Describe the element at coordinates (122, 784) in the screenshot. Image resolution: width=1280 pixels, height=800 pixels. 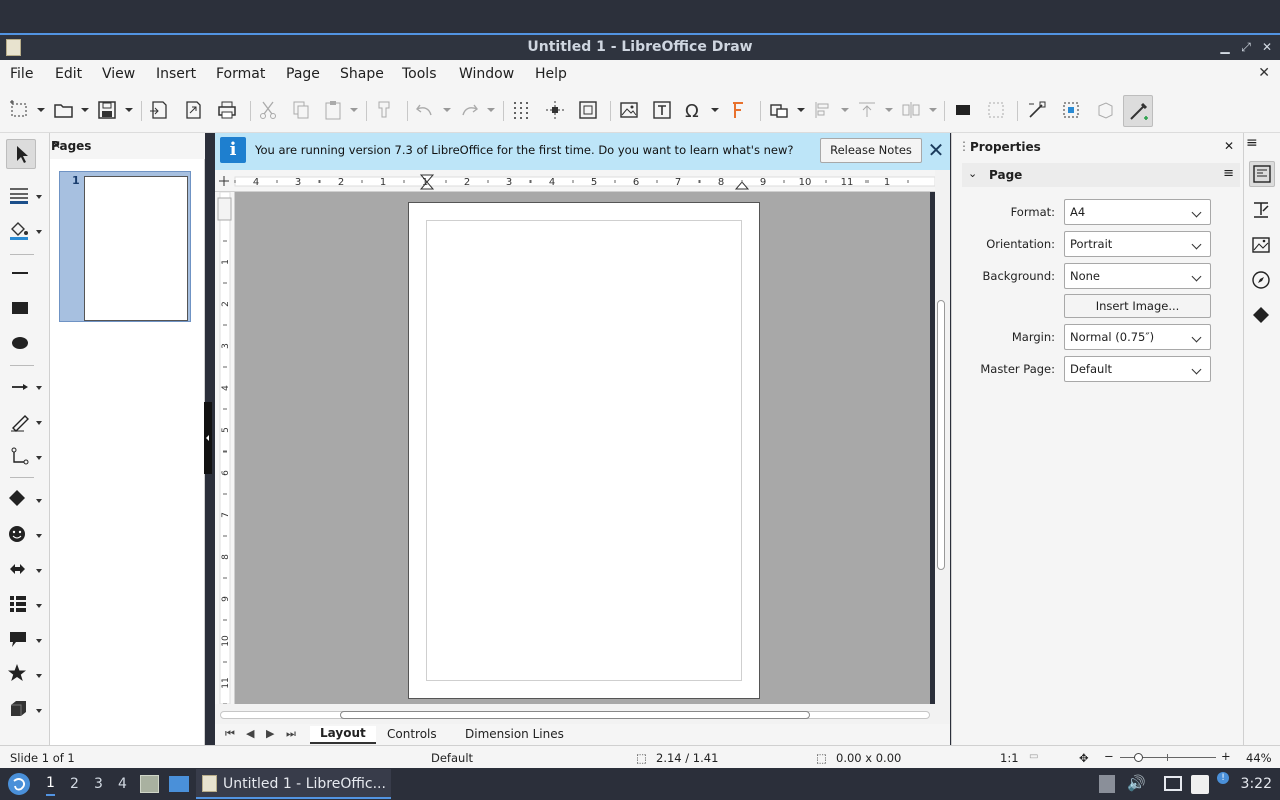
I see `workspace-4: 4` at that location.